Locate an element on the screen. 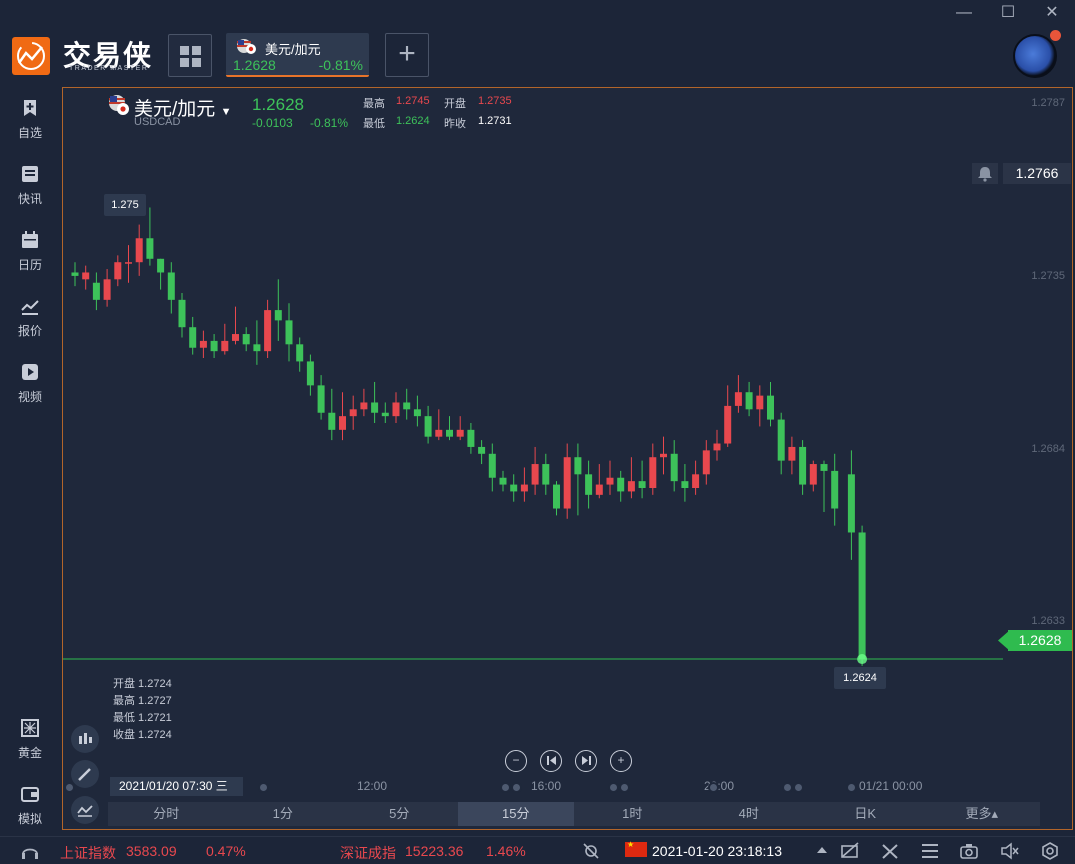 The image size is (1075, 864). layout-grid-button is located at coordinates (190, 55).